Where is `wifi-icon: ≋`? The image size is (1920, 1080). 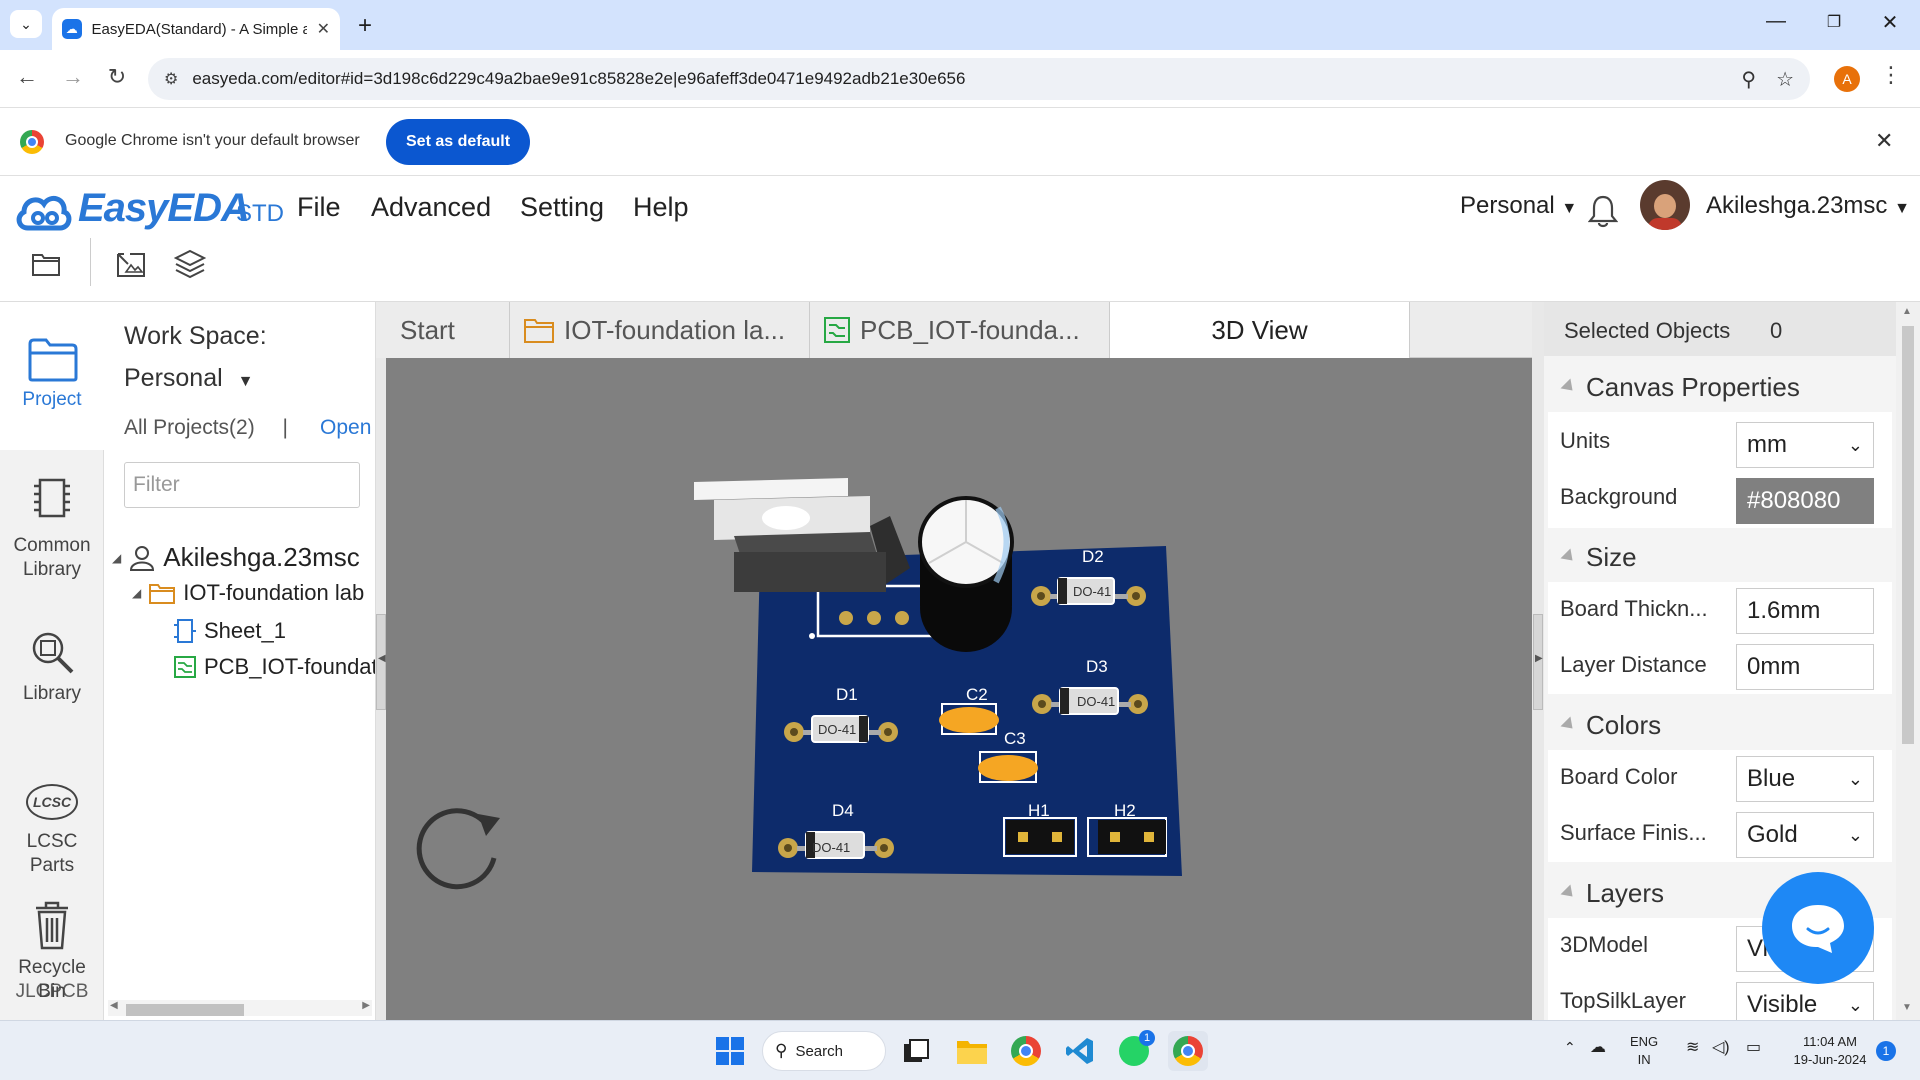
wifi-icon: ≋ is located at coordinates (1692, 1047).